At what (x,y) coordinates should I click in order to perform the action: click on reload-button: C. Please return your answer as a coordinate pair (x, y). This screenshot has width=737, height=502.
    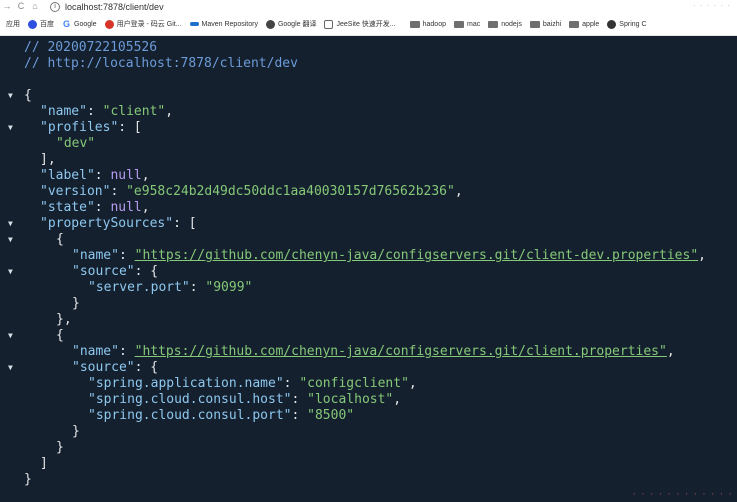
    Looking at the image, I should click on (21, 6).